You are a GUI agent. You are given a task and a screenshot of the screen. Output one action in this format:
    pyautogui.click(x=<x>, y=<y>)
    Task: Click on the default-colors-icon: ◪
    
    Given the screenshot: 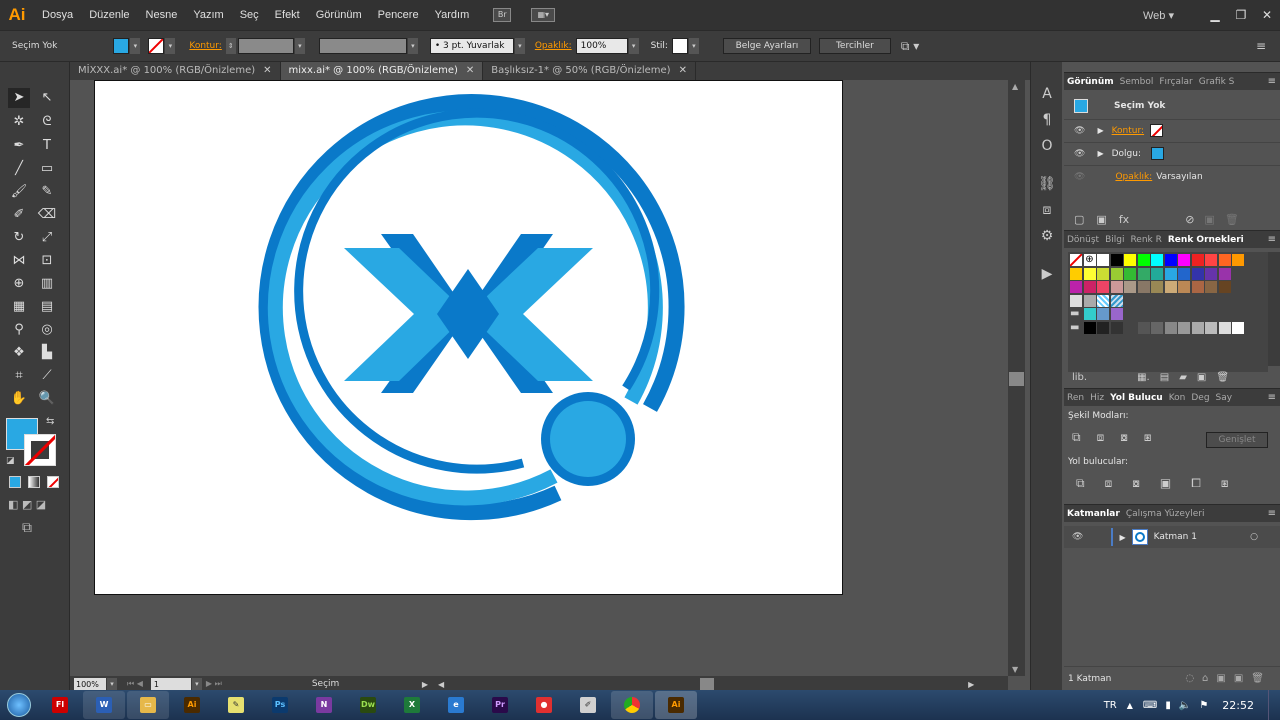 What is the action you would take?
    pyautogui.click(x=10, y=461)
    